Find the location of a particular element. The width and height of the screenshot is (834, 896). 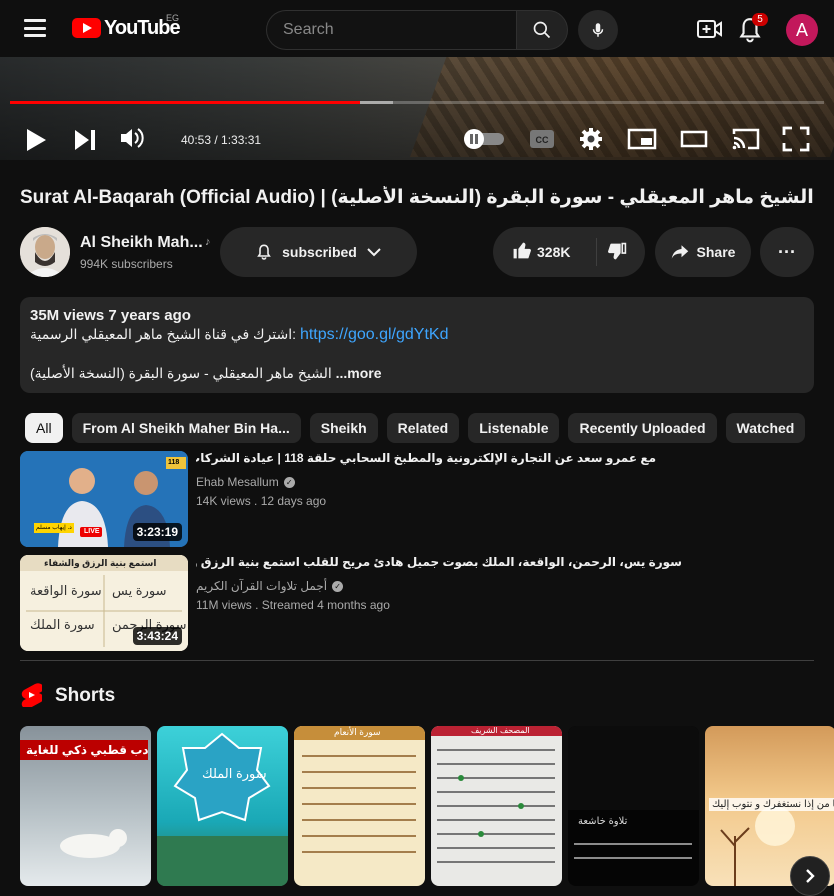

voice-search-button is located at coordinates (598, 30).